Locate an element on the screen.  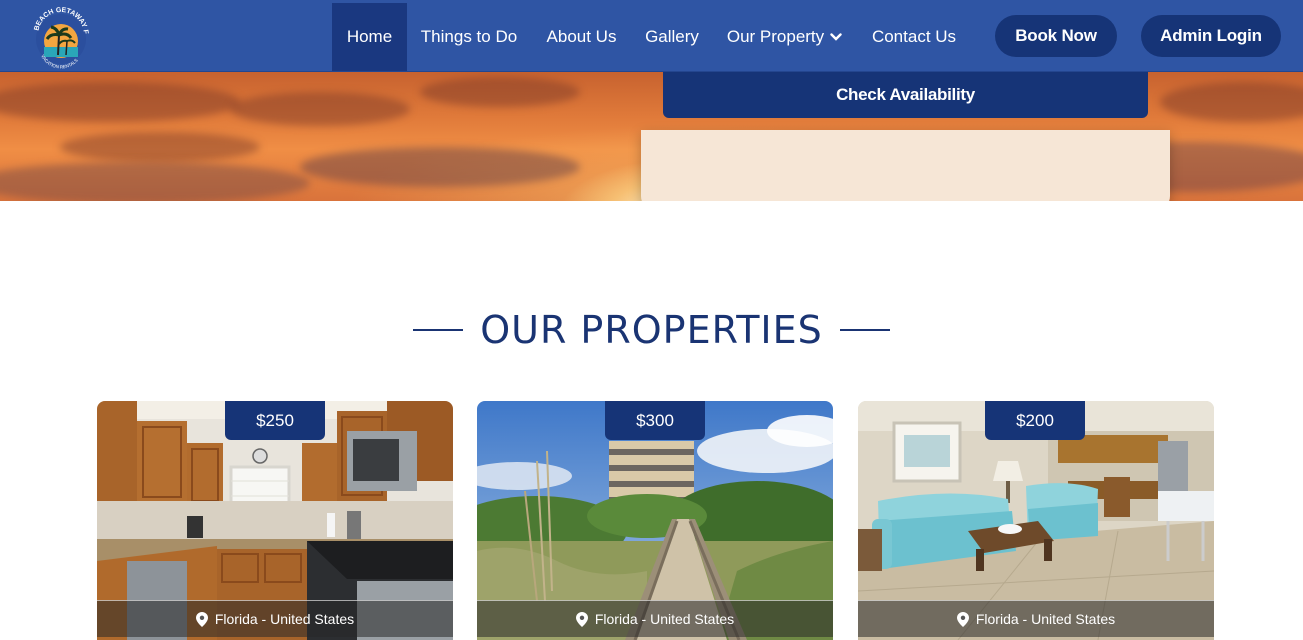
price-badge: $200 is located at coordinates (1035, 420).